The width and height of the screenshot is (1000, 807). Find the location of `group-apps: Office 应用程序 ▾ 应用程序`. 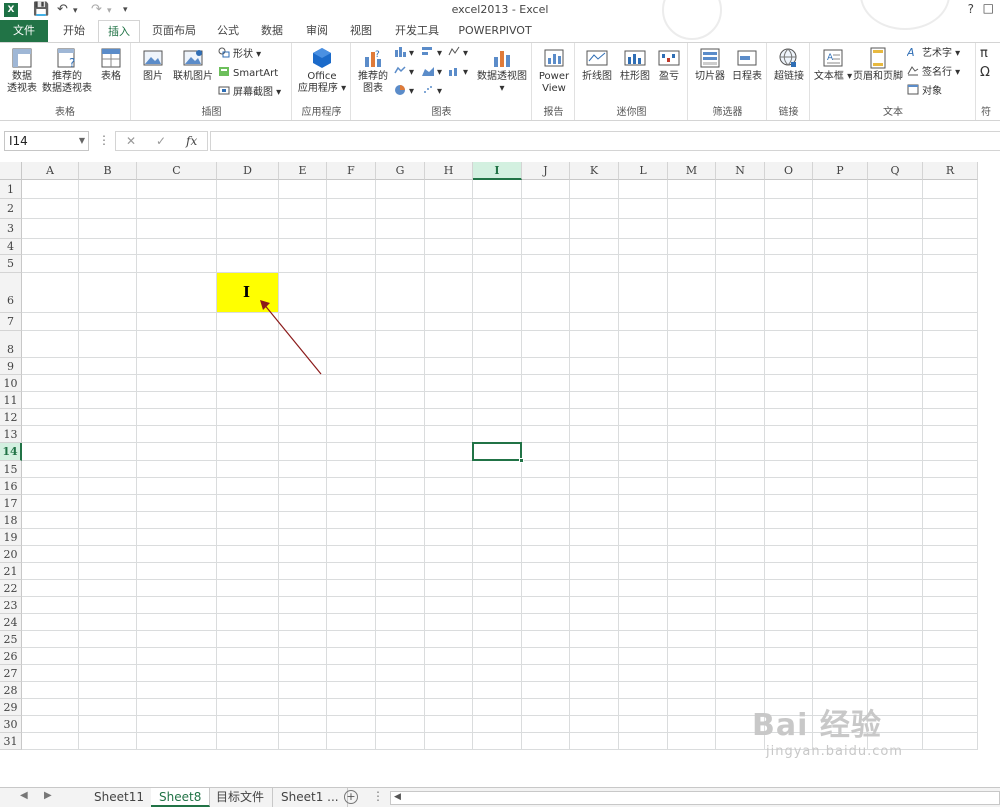

group-apps: Office 应用程序 ▾ 应用程序 is located at coordinates (322, 81).